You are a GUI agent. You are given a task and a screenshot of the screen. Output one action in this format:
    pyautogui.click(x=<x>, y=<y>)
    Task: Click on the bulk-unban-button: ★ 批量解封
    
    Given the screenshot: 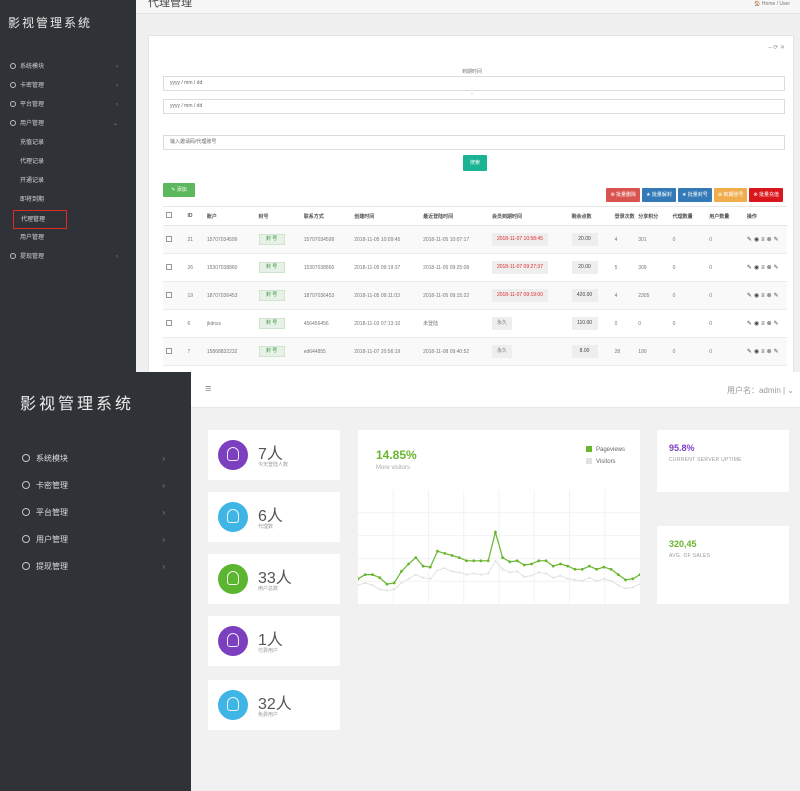 What is the action you would take?
    pyautogui.click(x=659, y=195)
    